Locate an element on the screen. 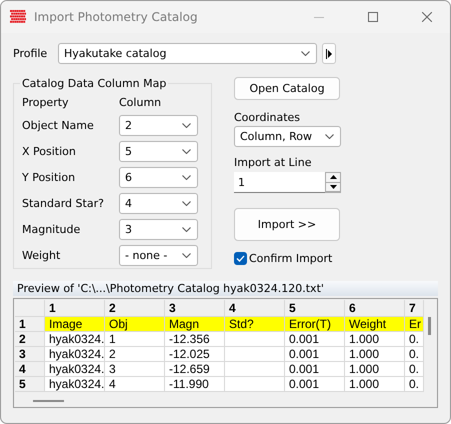 This screenshot has height=424, width=451. coordinates-dropdown: Column, Row is located at coordinates (287, 136).